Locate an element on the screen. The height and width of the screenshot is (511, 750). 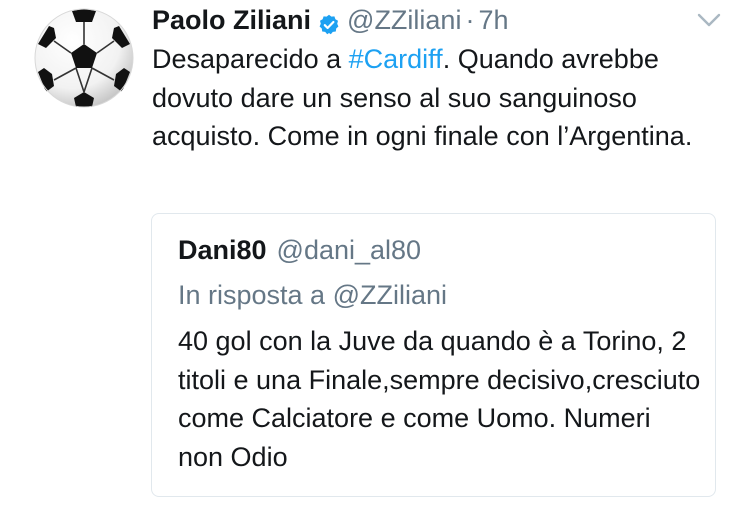
tweet-header: Paolo Ziliani @ZZiliani · 7h is located at coordinates (330, 20).